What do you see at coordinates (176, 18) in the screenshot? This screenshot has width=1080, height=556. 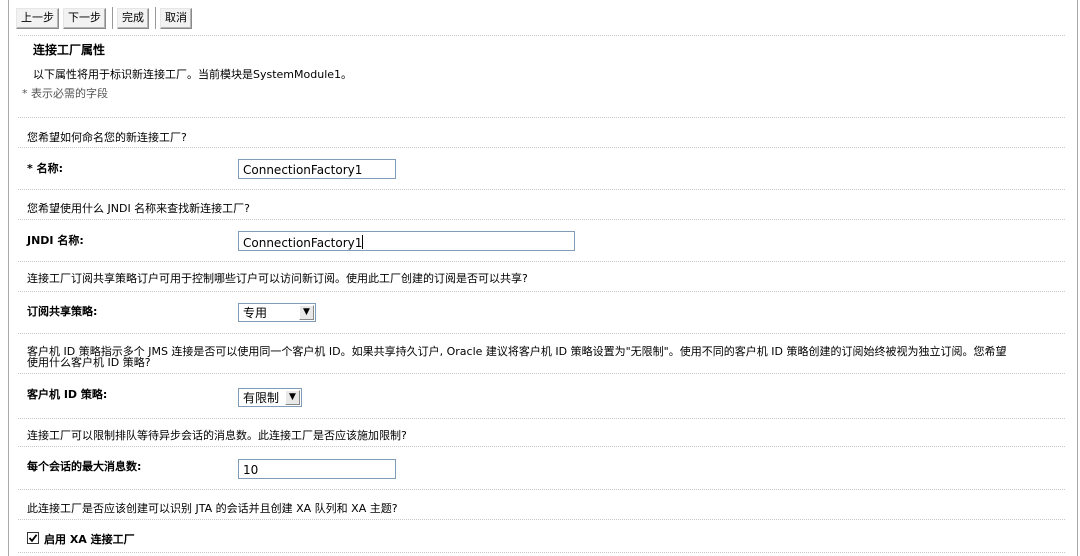 I see `cancel-button: 取消` at bounding box center [176, 18].